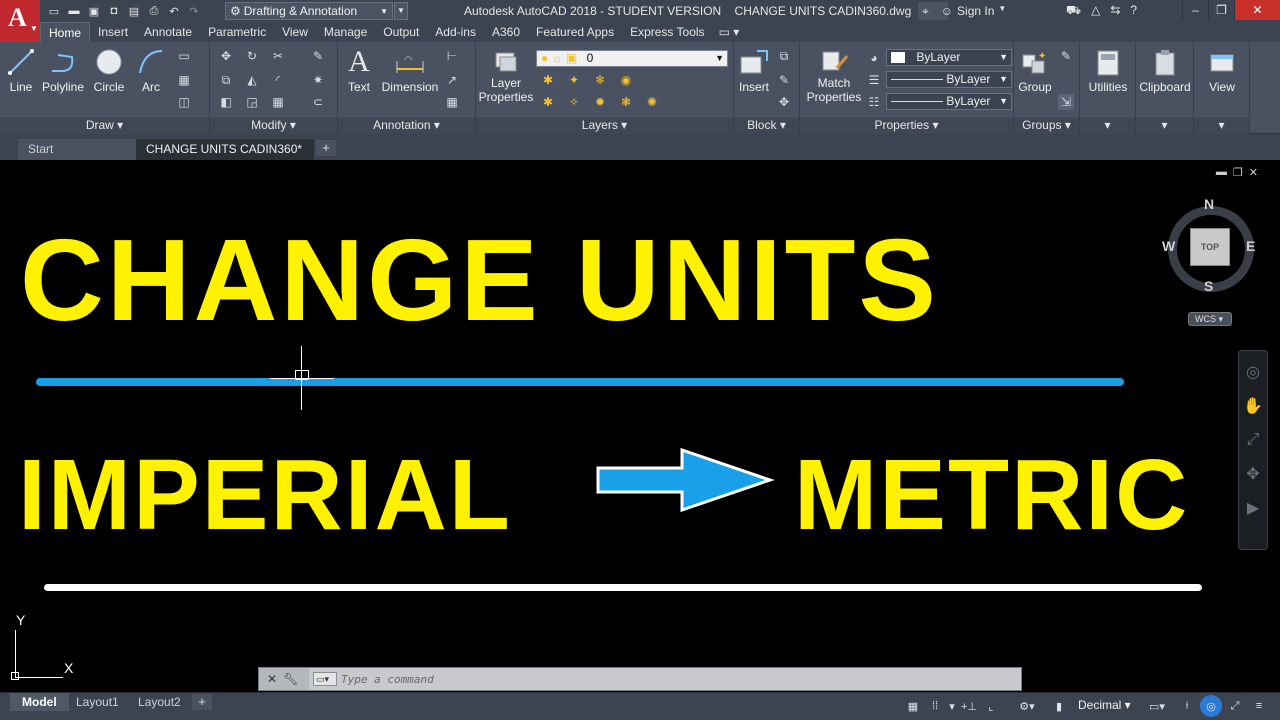  What do you see at coordinates (784, 56) in the screenshot?
I see `create-block-icon: ⧉` at bounding box center [784, 56].